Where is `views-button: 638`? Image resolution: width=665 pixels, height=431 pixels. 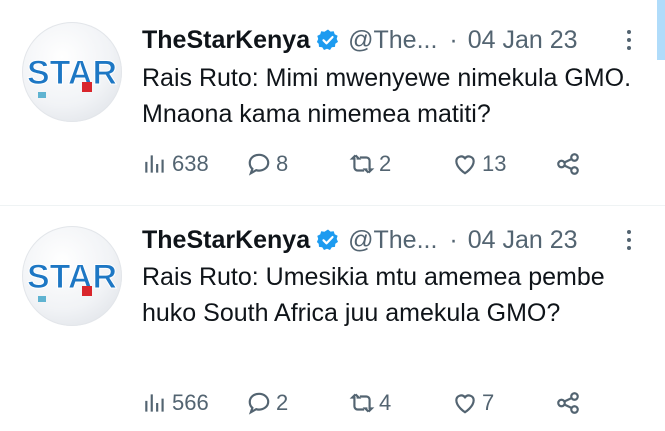 views-button: 638 is located at coordinates (175, 164).